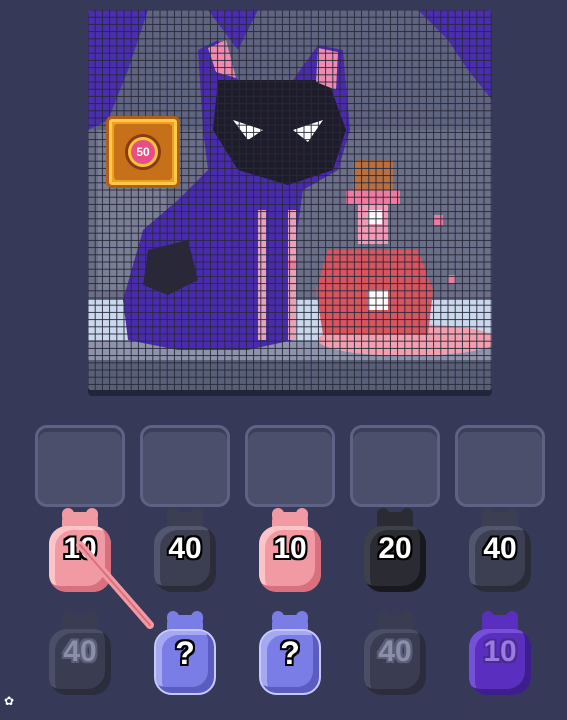 The height and width of the screenshot is (720, 567). What do you see at coordinates (9, 701) in the screenshot?
I see `sparkle-icon: ✿` at bounding box center [9, 701].